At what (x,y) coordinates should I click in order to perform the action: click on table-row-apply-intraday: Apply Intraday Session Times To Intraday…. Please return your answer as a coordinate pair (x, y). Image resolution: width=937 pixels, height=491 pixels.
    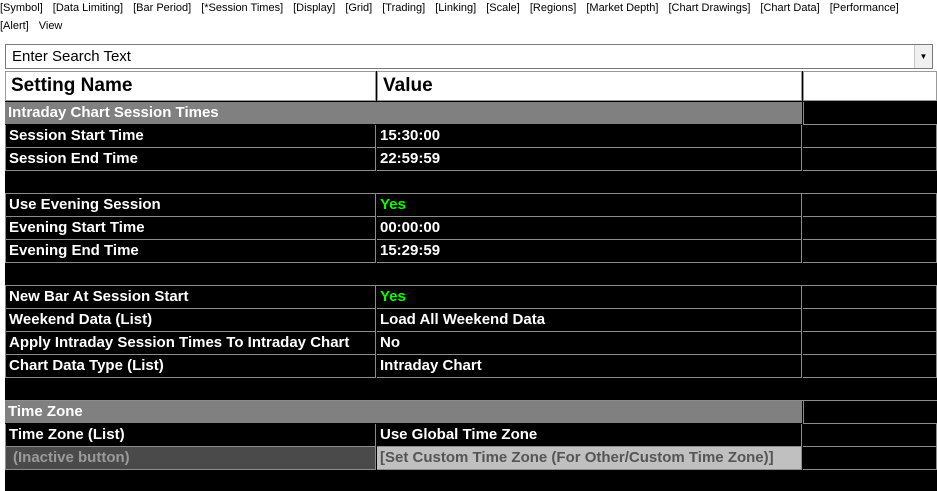
    Looking at the image, I should click on (471, 343).